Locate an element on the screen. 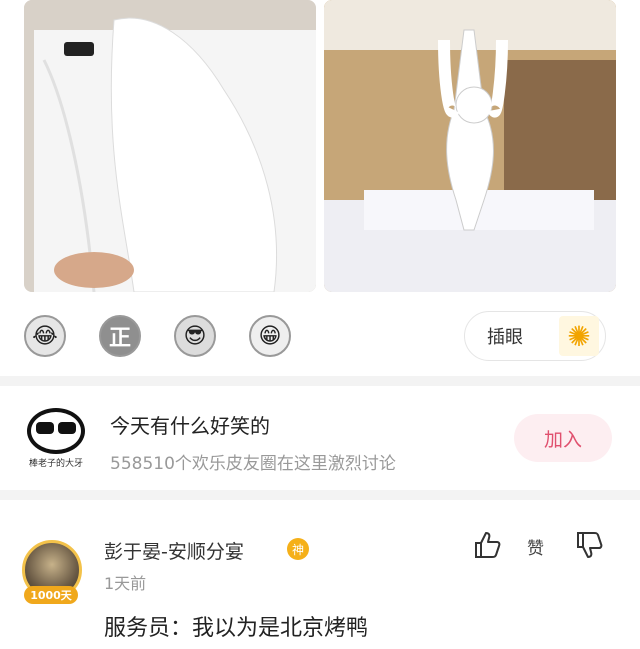  god-badge-icon: 神 is located at coordinates (298, 549).